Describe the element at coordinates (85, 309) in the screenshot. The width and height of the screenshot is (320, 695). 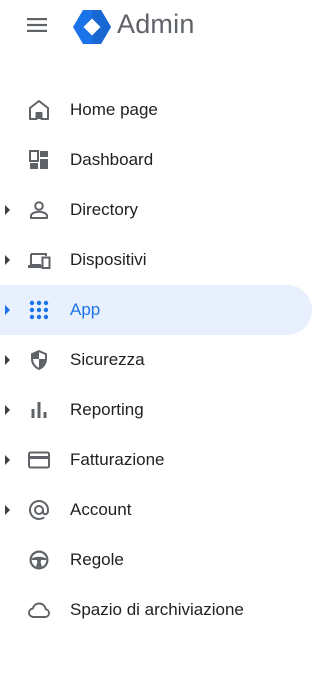
I see `sidebar-item-label: App` at that location.